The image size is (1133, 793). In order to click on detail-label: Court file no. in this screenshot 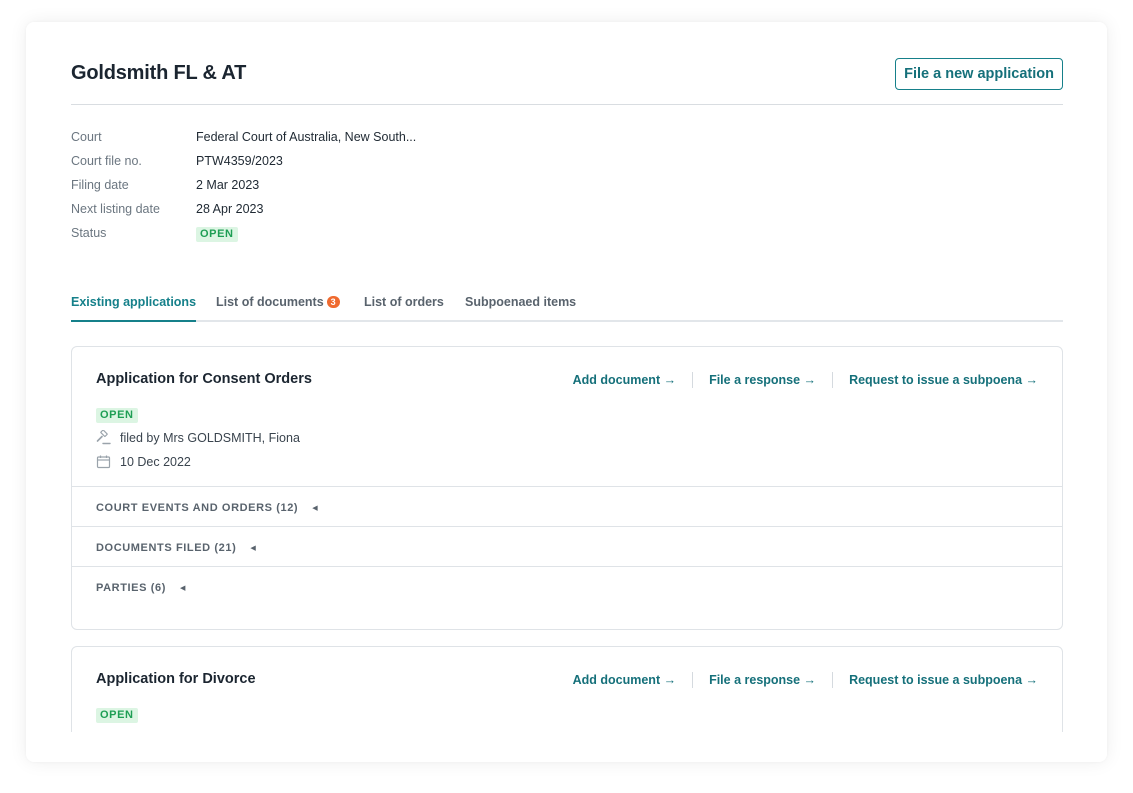, I will do `click(106, 161)`.